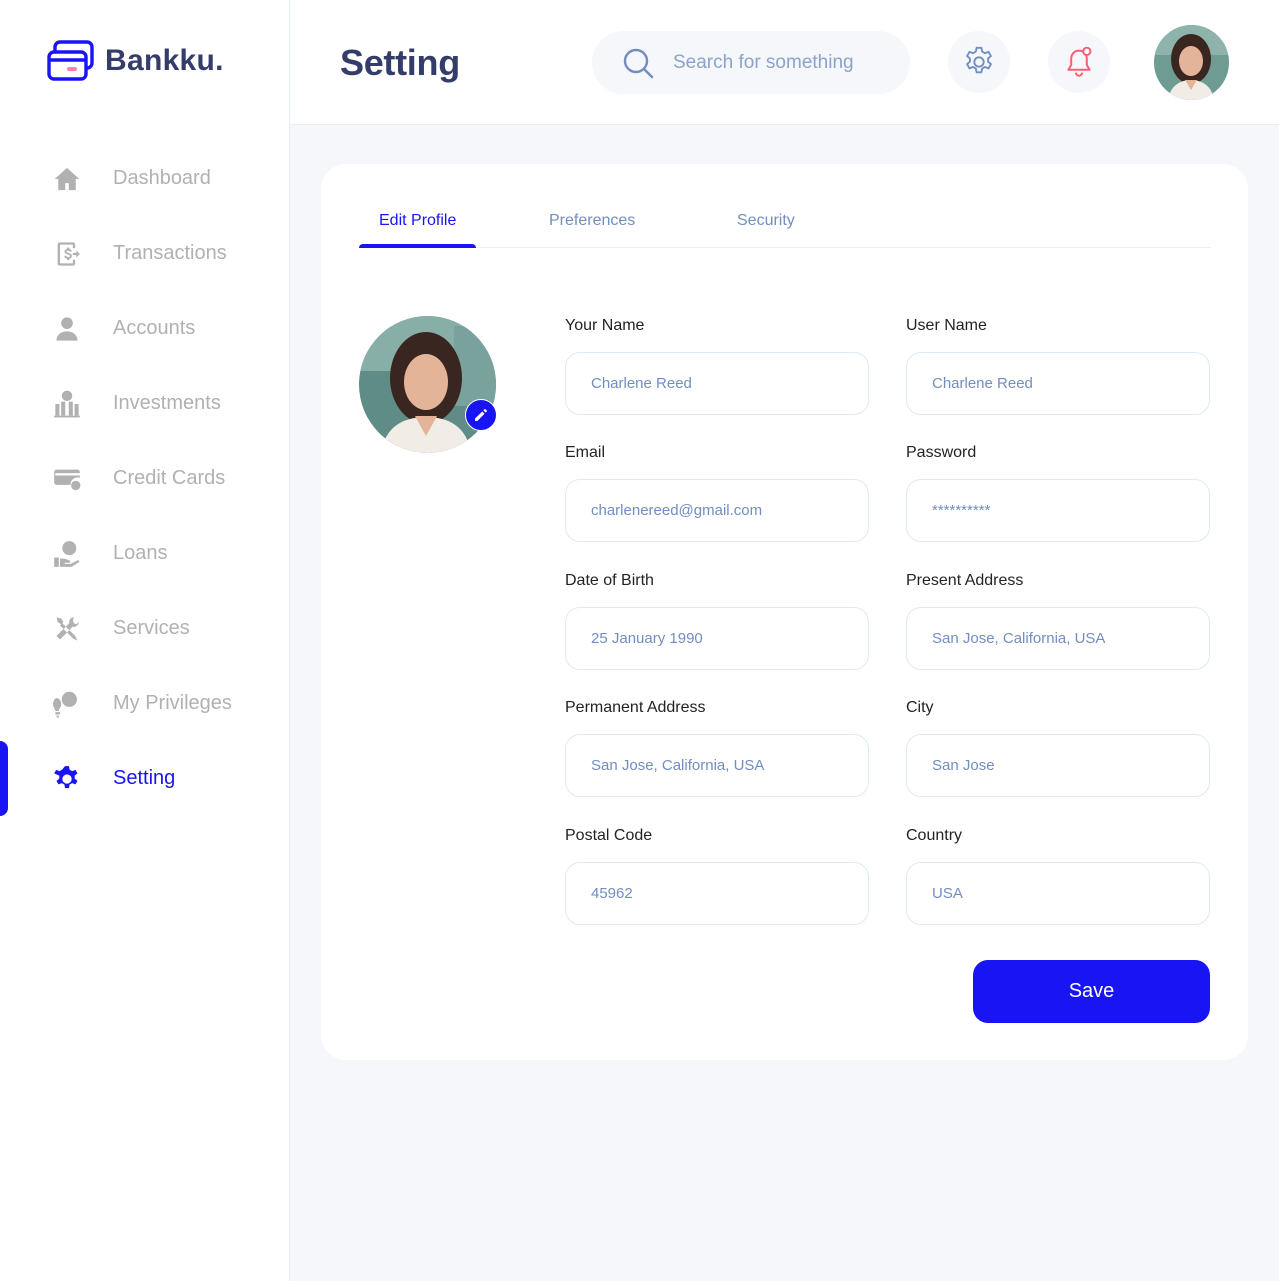 This screenshot has width=1279, height=1281. I want to click on sidebar-item-label: Accounts, so click(154, 328).